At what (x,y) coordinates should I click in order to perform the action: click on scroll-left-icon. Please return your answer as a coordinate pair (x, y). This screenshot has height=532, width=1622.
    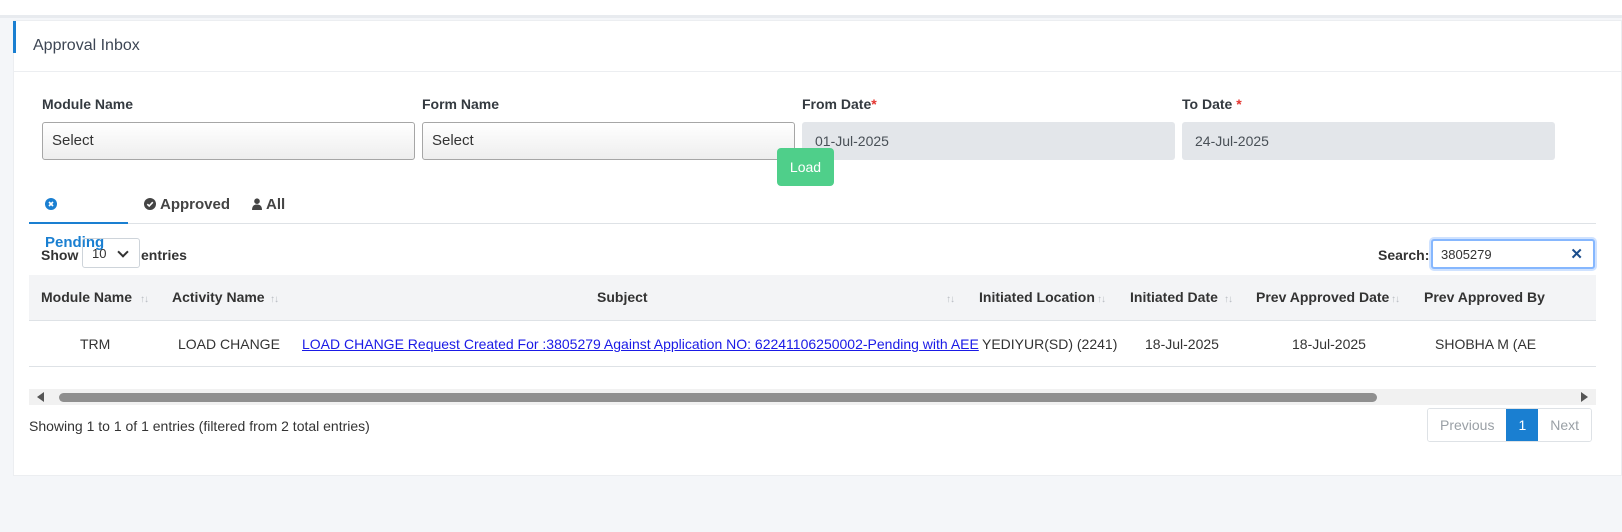
    Looking at the image, I should click on (40, 397).